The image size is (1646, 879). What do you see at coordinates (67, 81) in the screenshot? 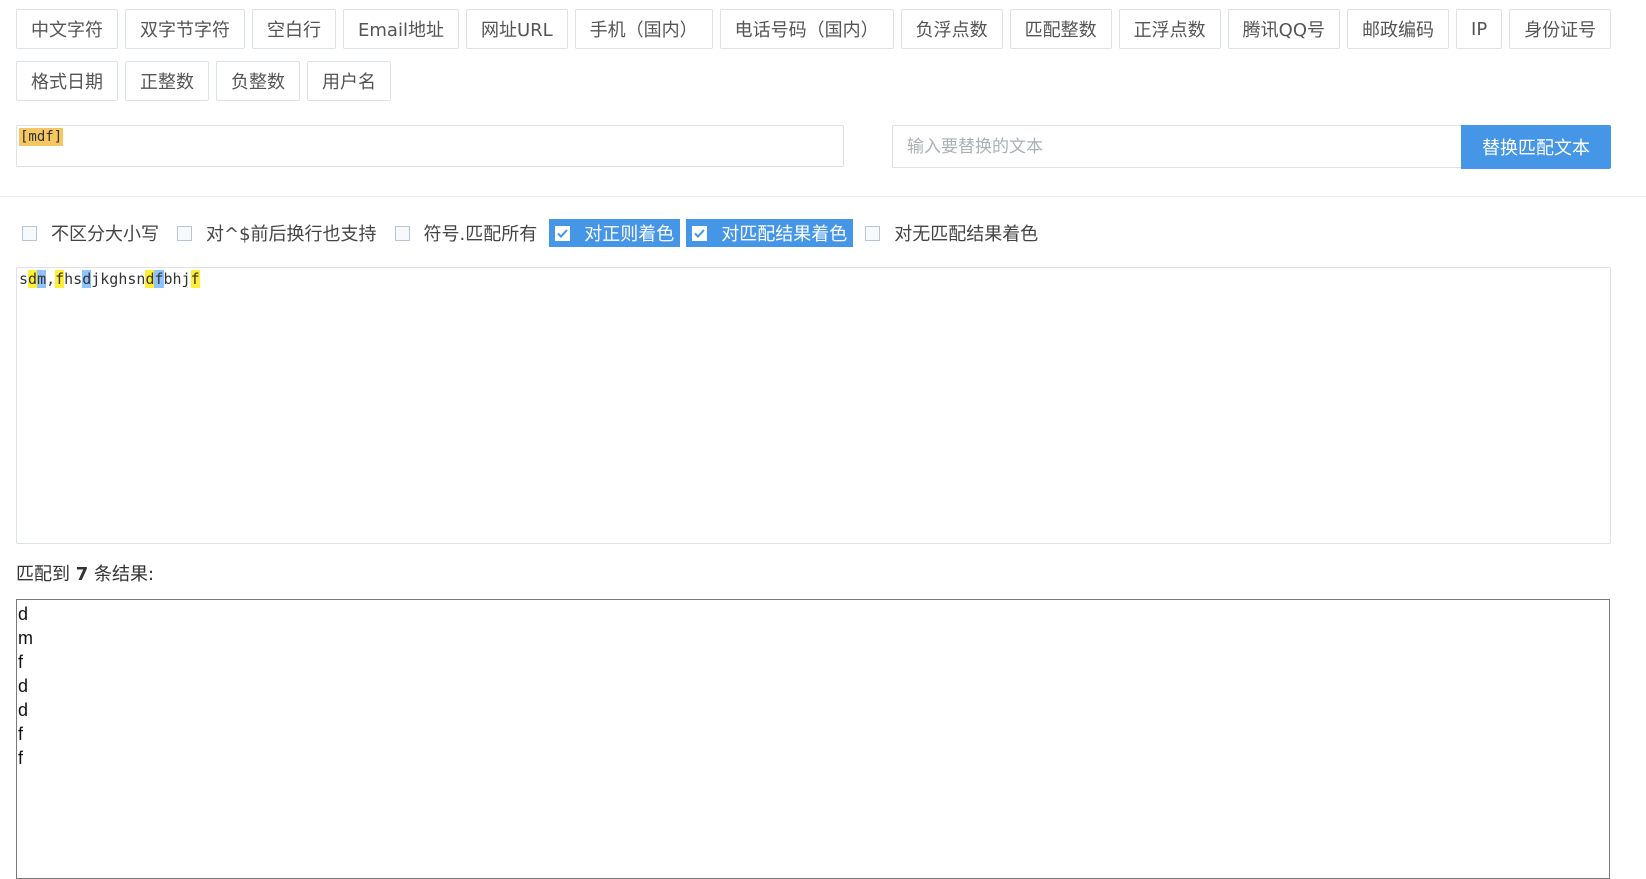
I see `preset-button: 格式日期` at bounding box center [67, 81].